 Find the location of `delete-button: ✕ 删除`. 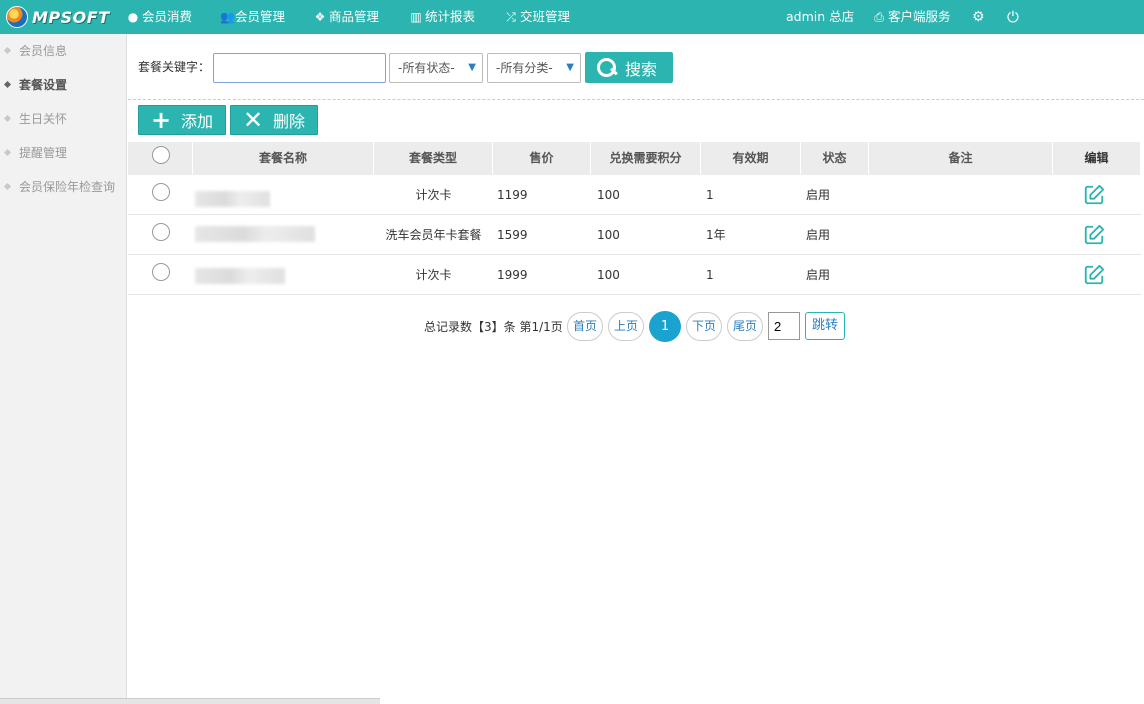

delete-button: ✕ 删除 is located at coordinates (274, 120).